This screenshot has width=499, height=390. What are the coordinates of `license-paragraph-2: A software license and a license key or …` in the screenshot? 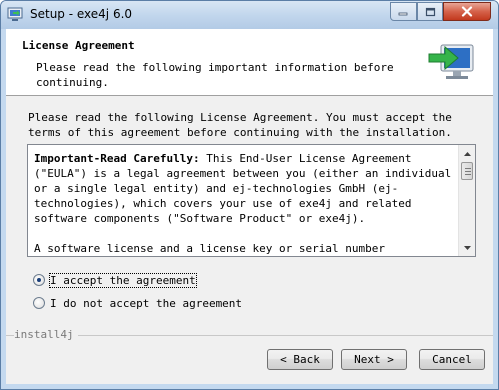 It's located at (209, 248).